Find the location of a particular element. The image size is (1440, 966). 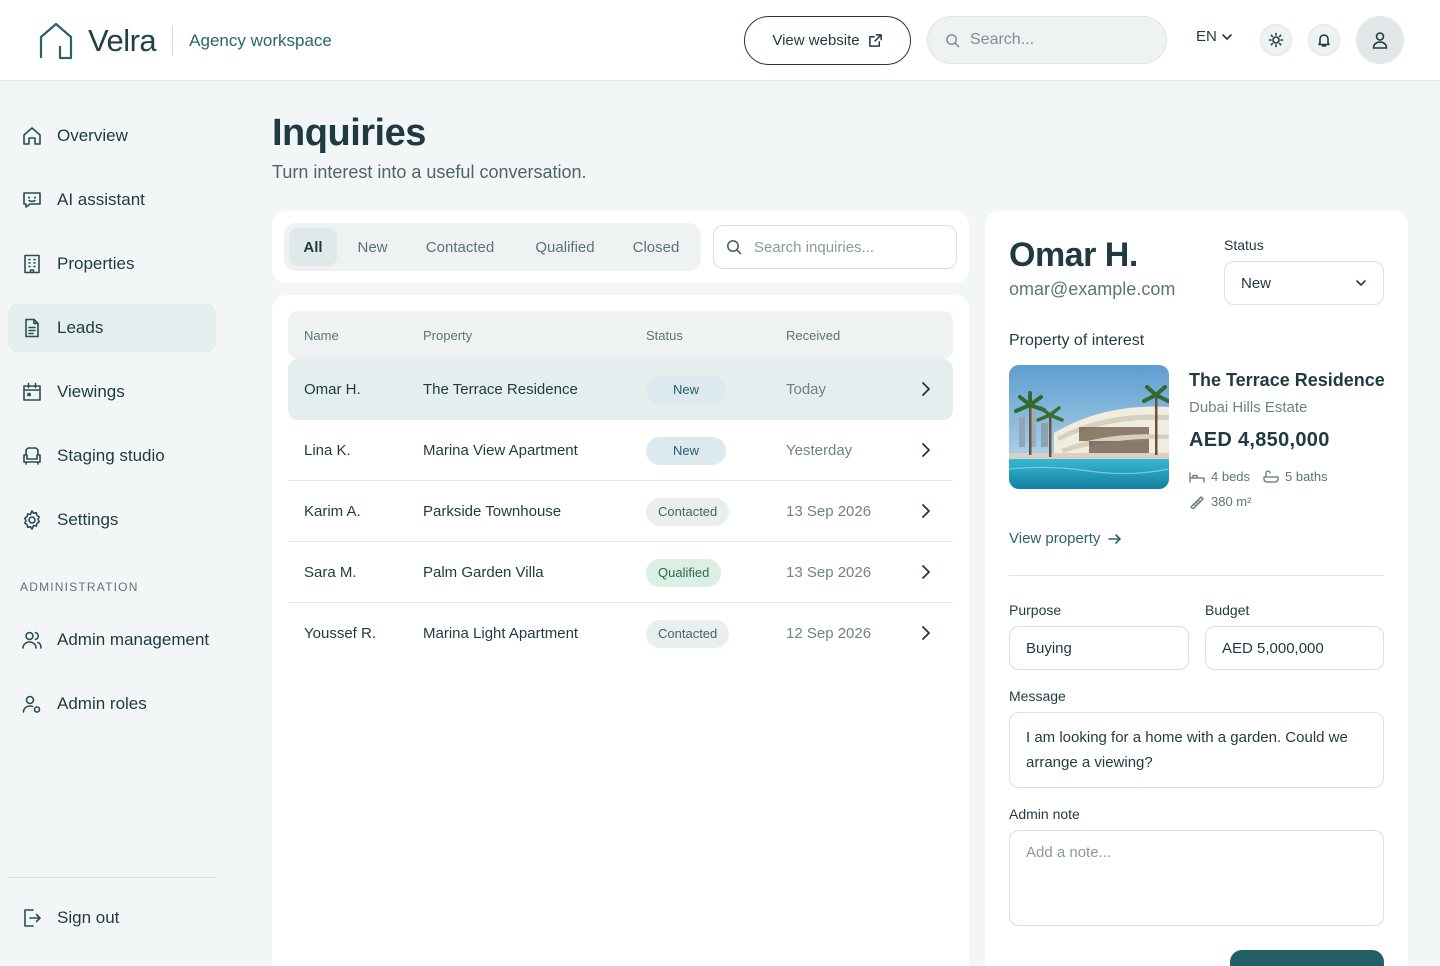

chat-bot-icon is located at coordinates (32, 200).